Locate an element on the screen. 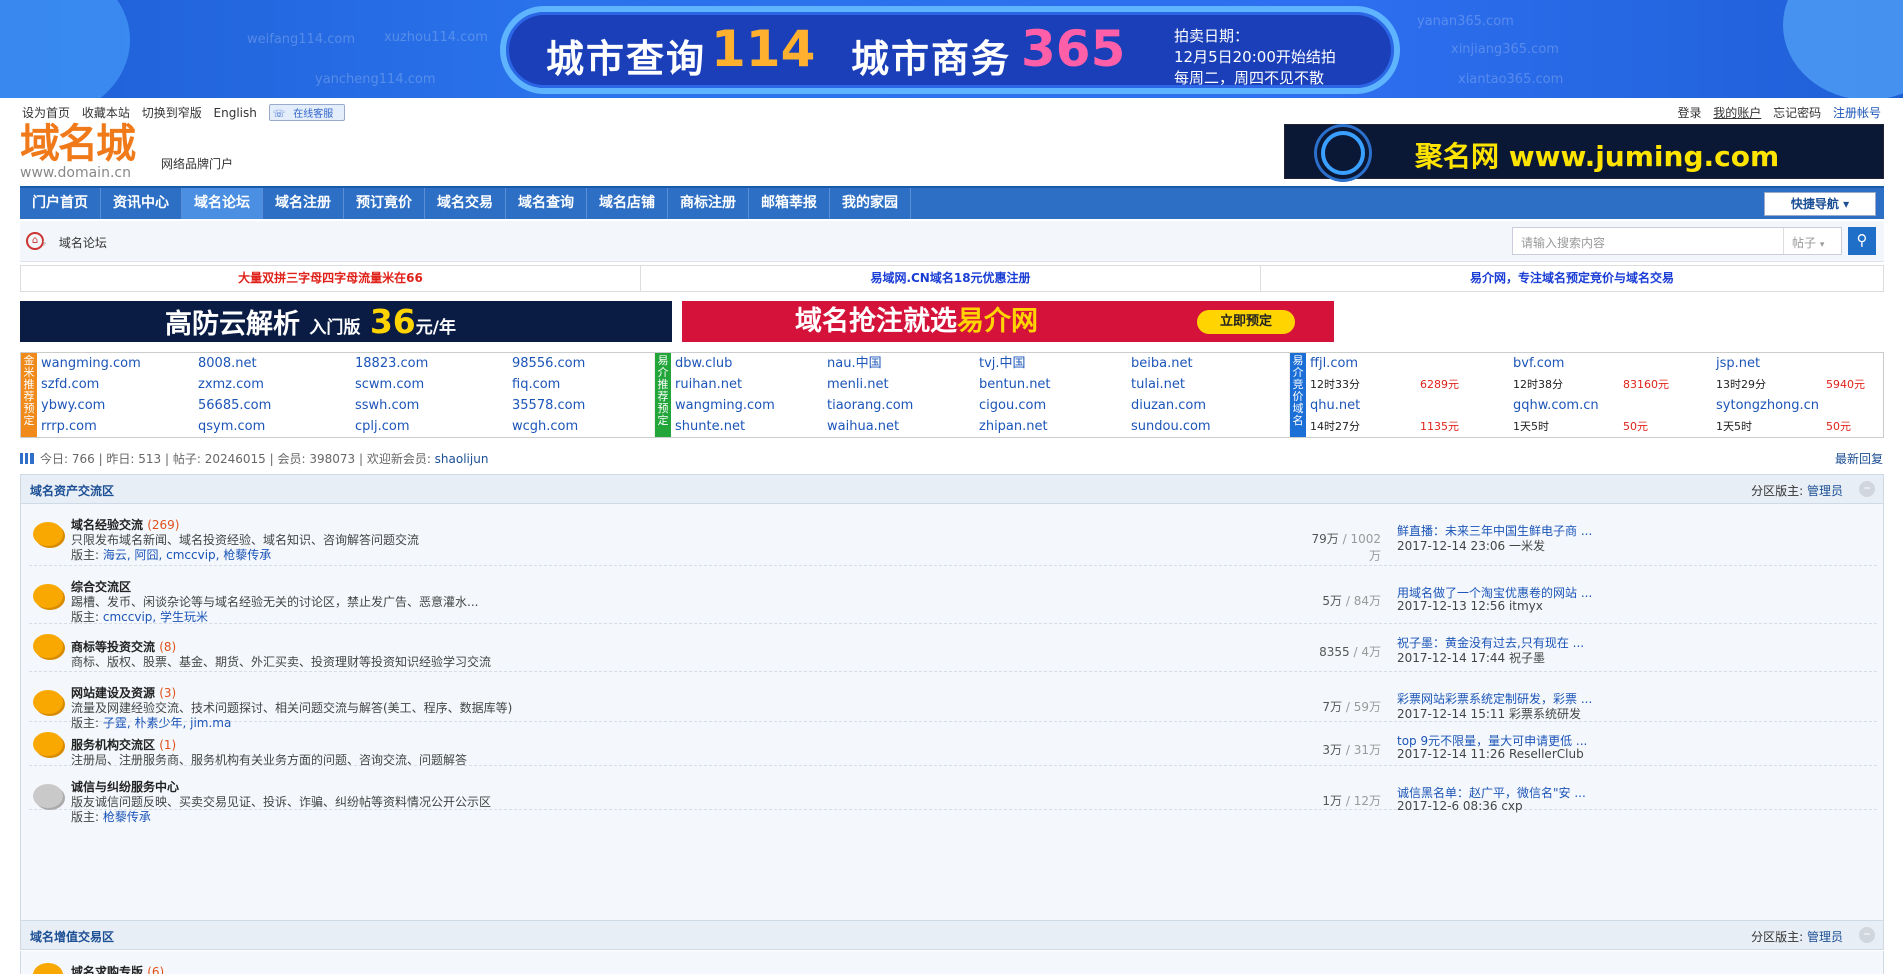  nav-bidding: 预订竟价 is located at coordinates (384, 203).